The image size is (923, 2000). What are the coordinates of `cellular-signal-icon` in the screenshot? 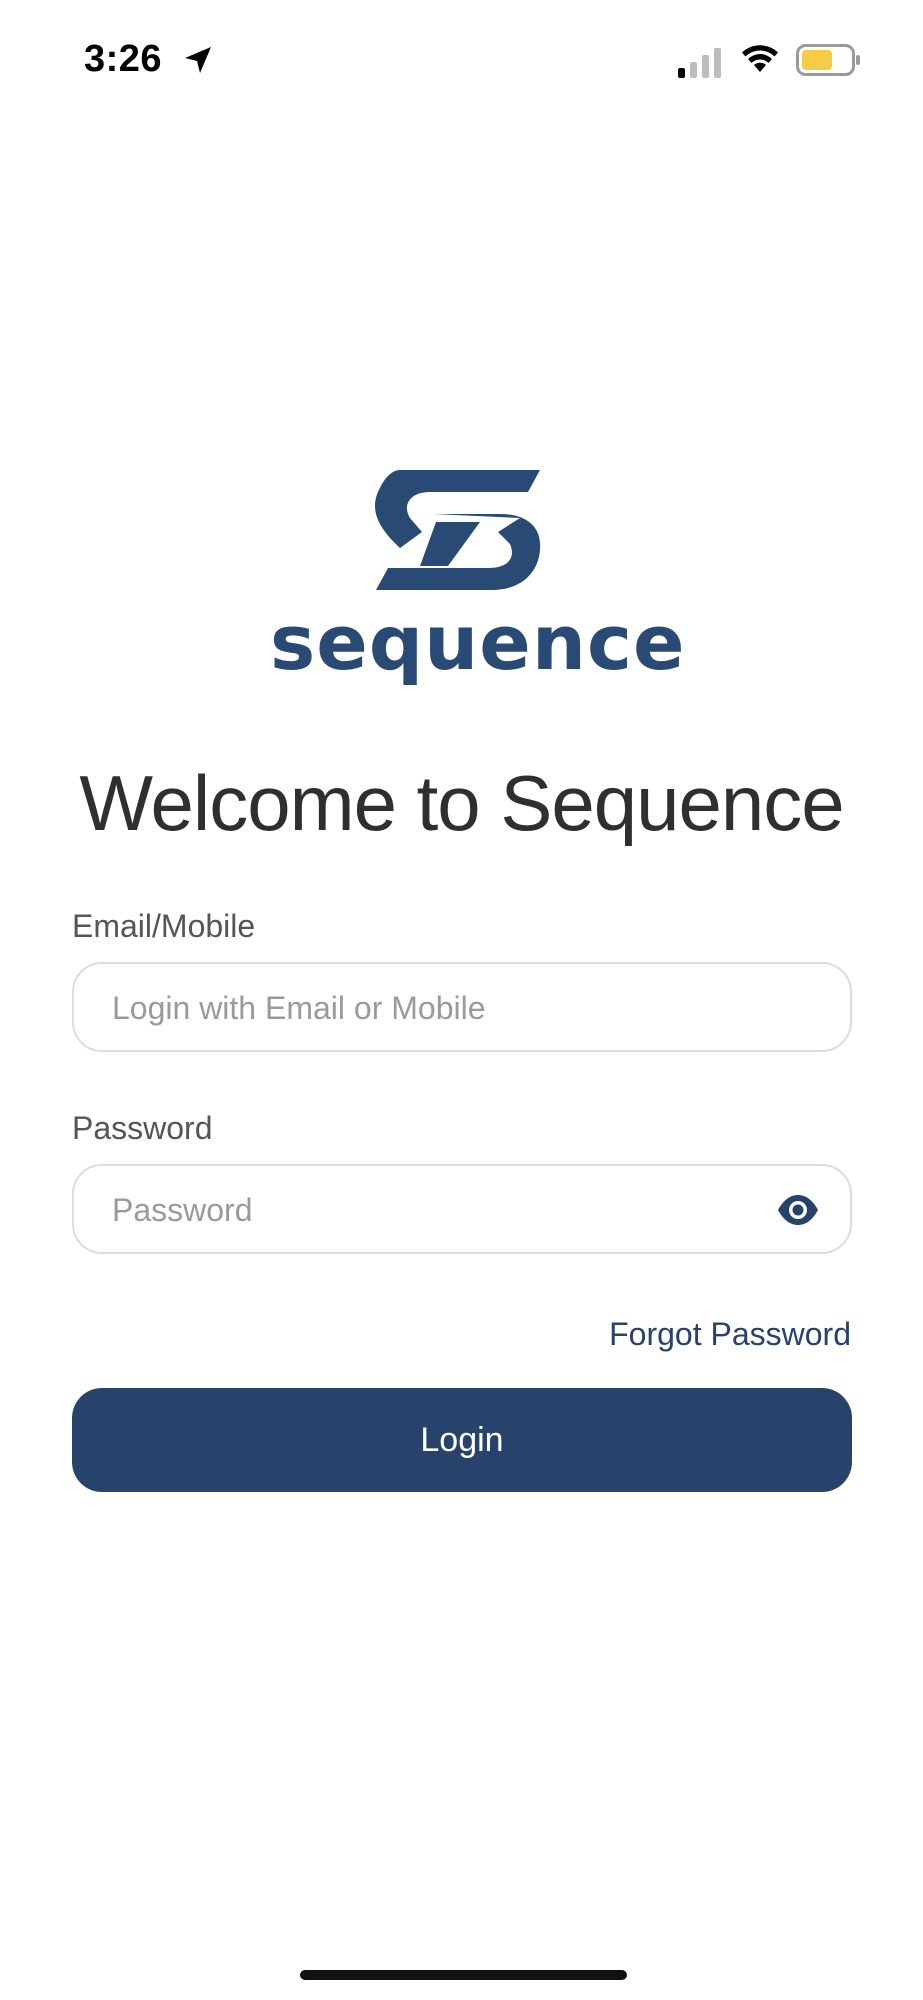 It's located at (699, 63).